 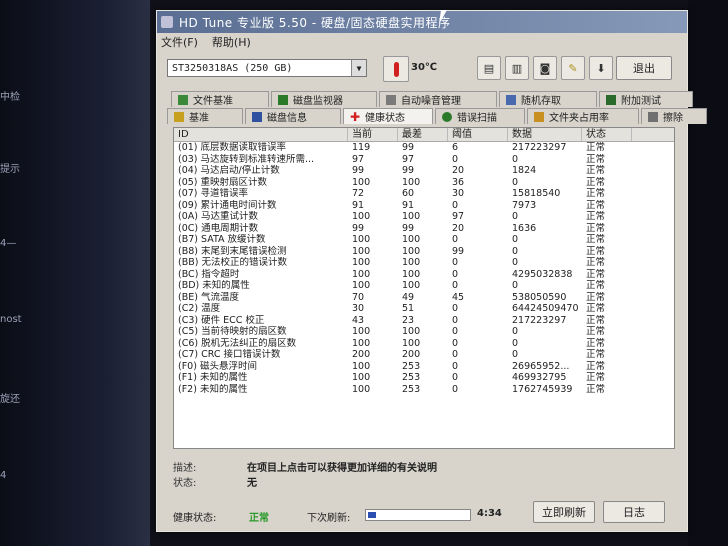 What do you see at coordinates (517, 68) in the screenshot?
I see `copy-all-button: ▥` at bounding box center [517, 68].